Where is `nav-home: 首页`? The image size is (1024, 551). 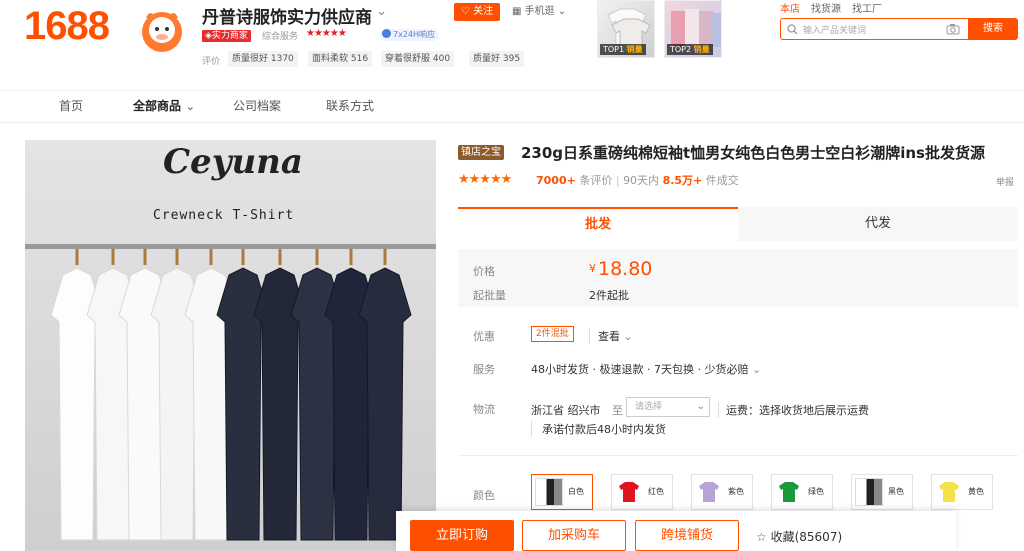 nav-home: 首页 is located at coordinates (71, 105).